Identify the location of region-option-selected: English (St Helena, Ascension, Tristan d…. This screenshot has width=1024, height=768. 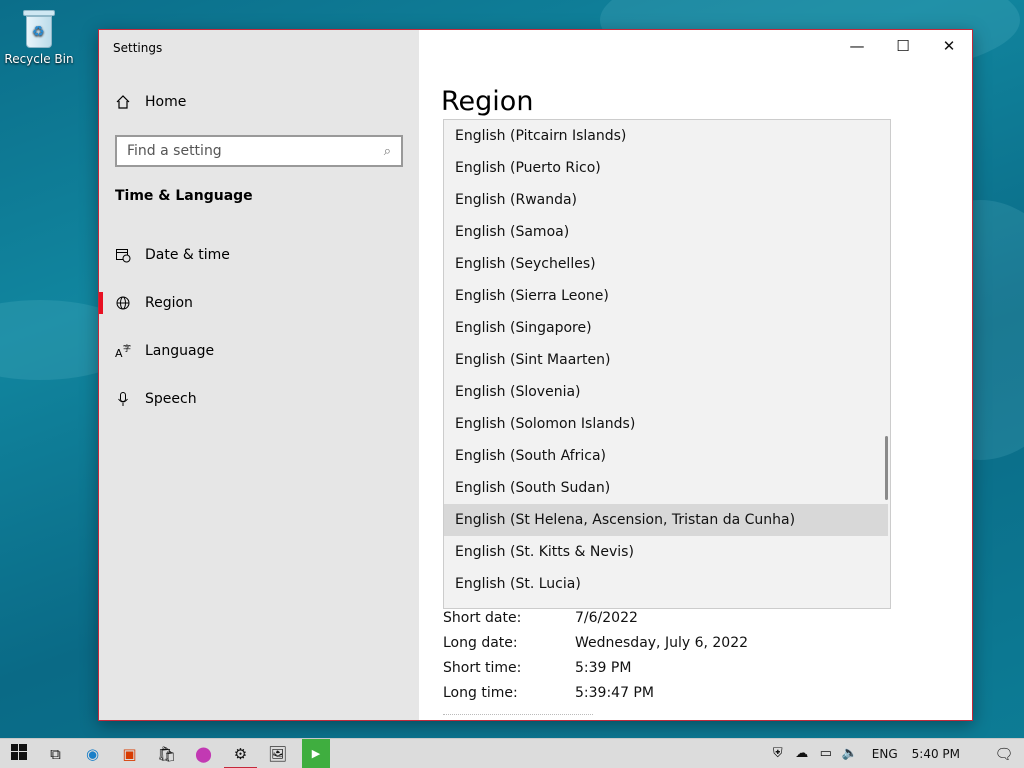
(666, 520).